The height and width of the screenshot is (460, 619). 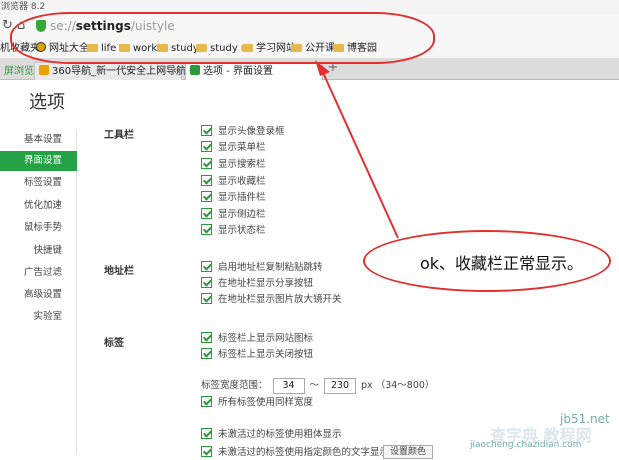 I want to click on annotation-text: ok、收藏栏正常显示。, so click(x=502, y=263).